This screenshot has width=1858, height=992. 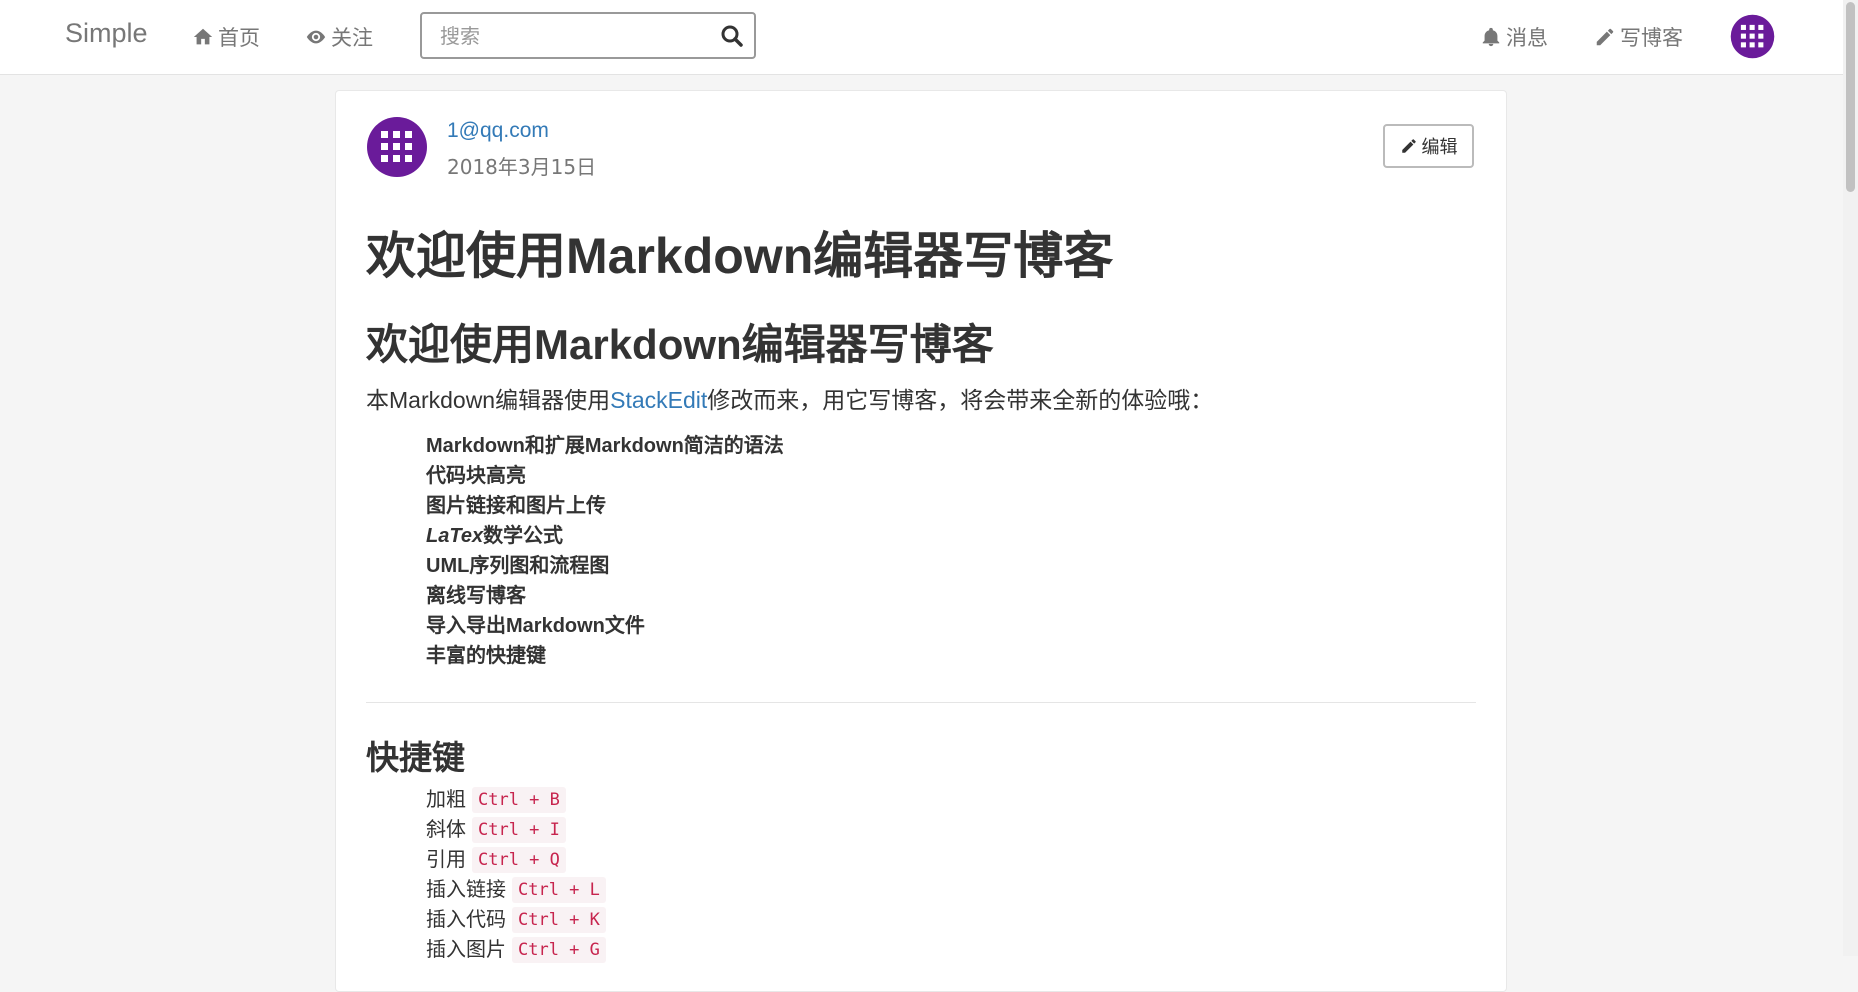 What do you see at coordinates (1850, 97) in the screenshot?
I see `scrollbar-thumb` at bounding box center [1850, 97].